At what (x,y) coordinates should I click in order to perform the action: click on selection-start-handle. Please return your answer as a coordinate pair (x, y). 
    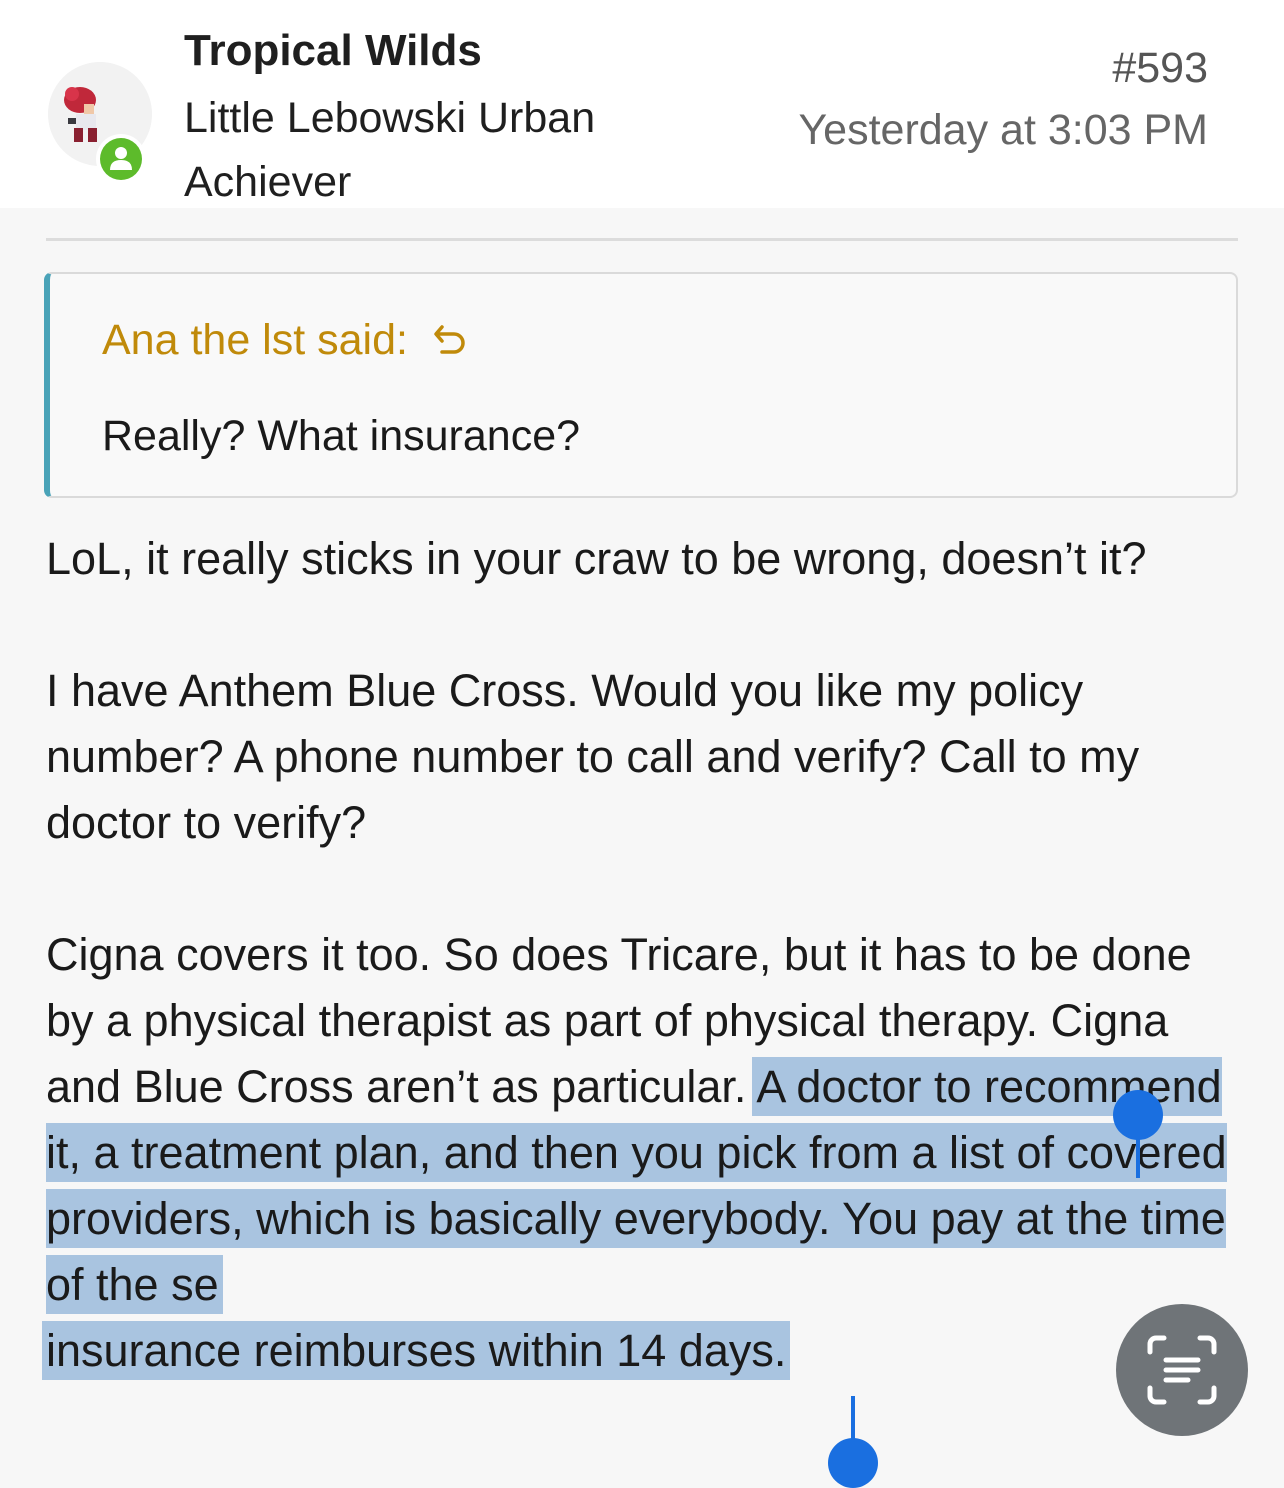
    Looking at the image, I should click on (1138, 1115).